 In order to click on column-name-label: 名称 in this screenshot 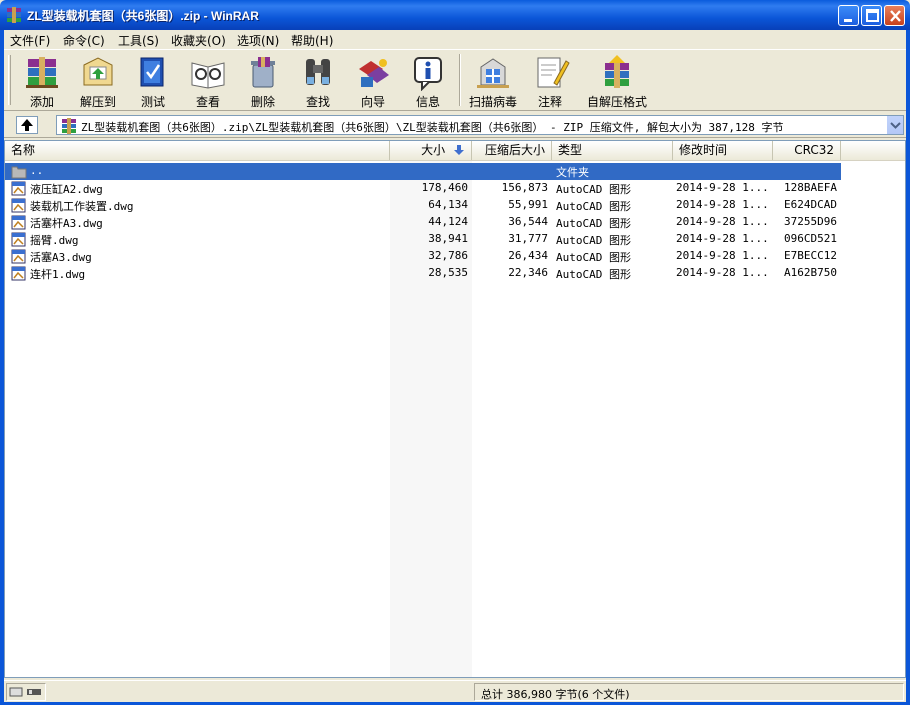, I will do `click(23, 150)`.